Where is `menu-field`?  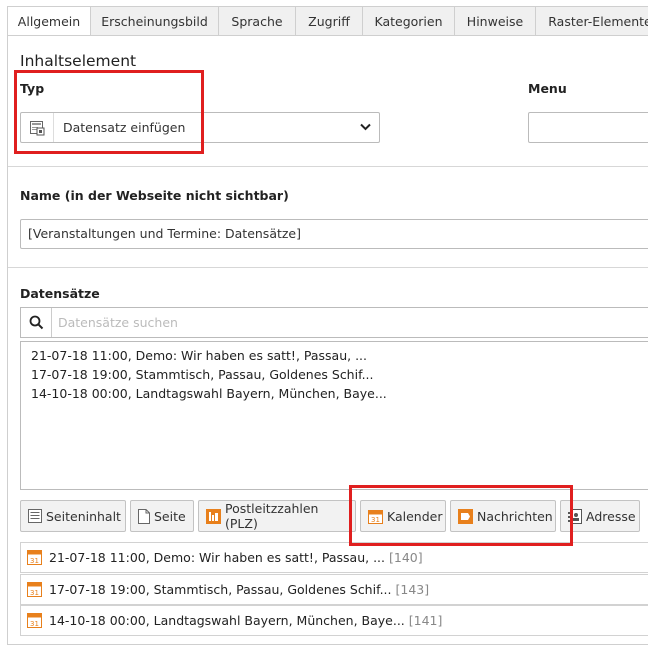 menu-field is located at coordinates (588, 127).